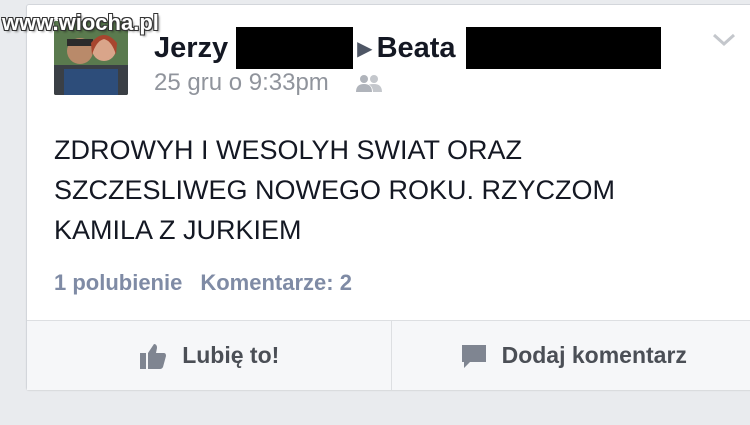 The height and width of the screenshot is (425, 750). I want to click on post-meta: 25 gru o 9:33pm, so click(268, 83).